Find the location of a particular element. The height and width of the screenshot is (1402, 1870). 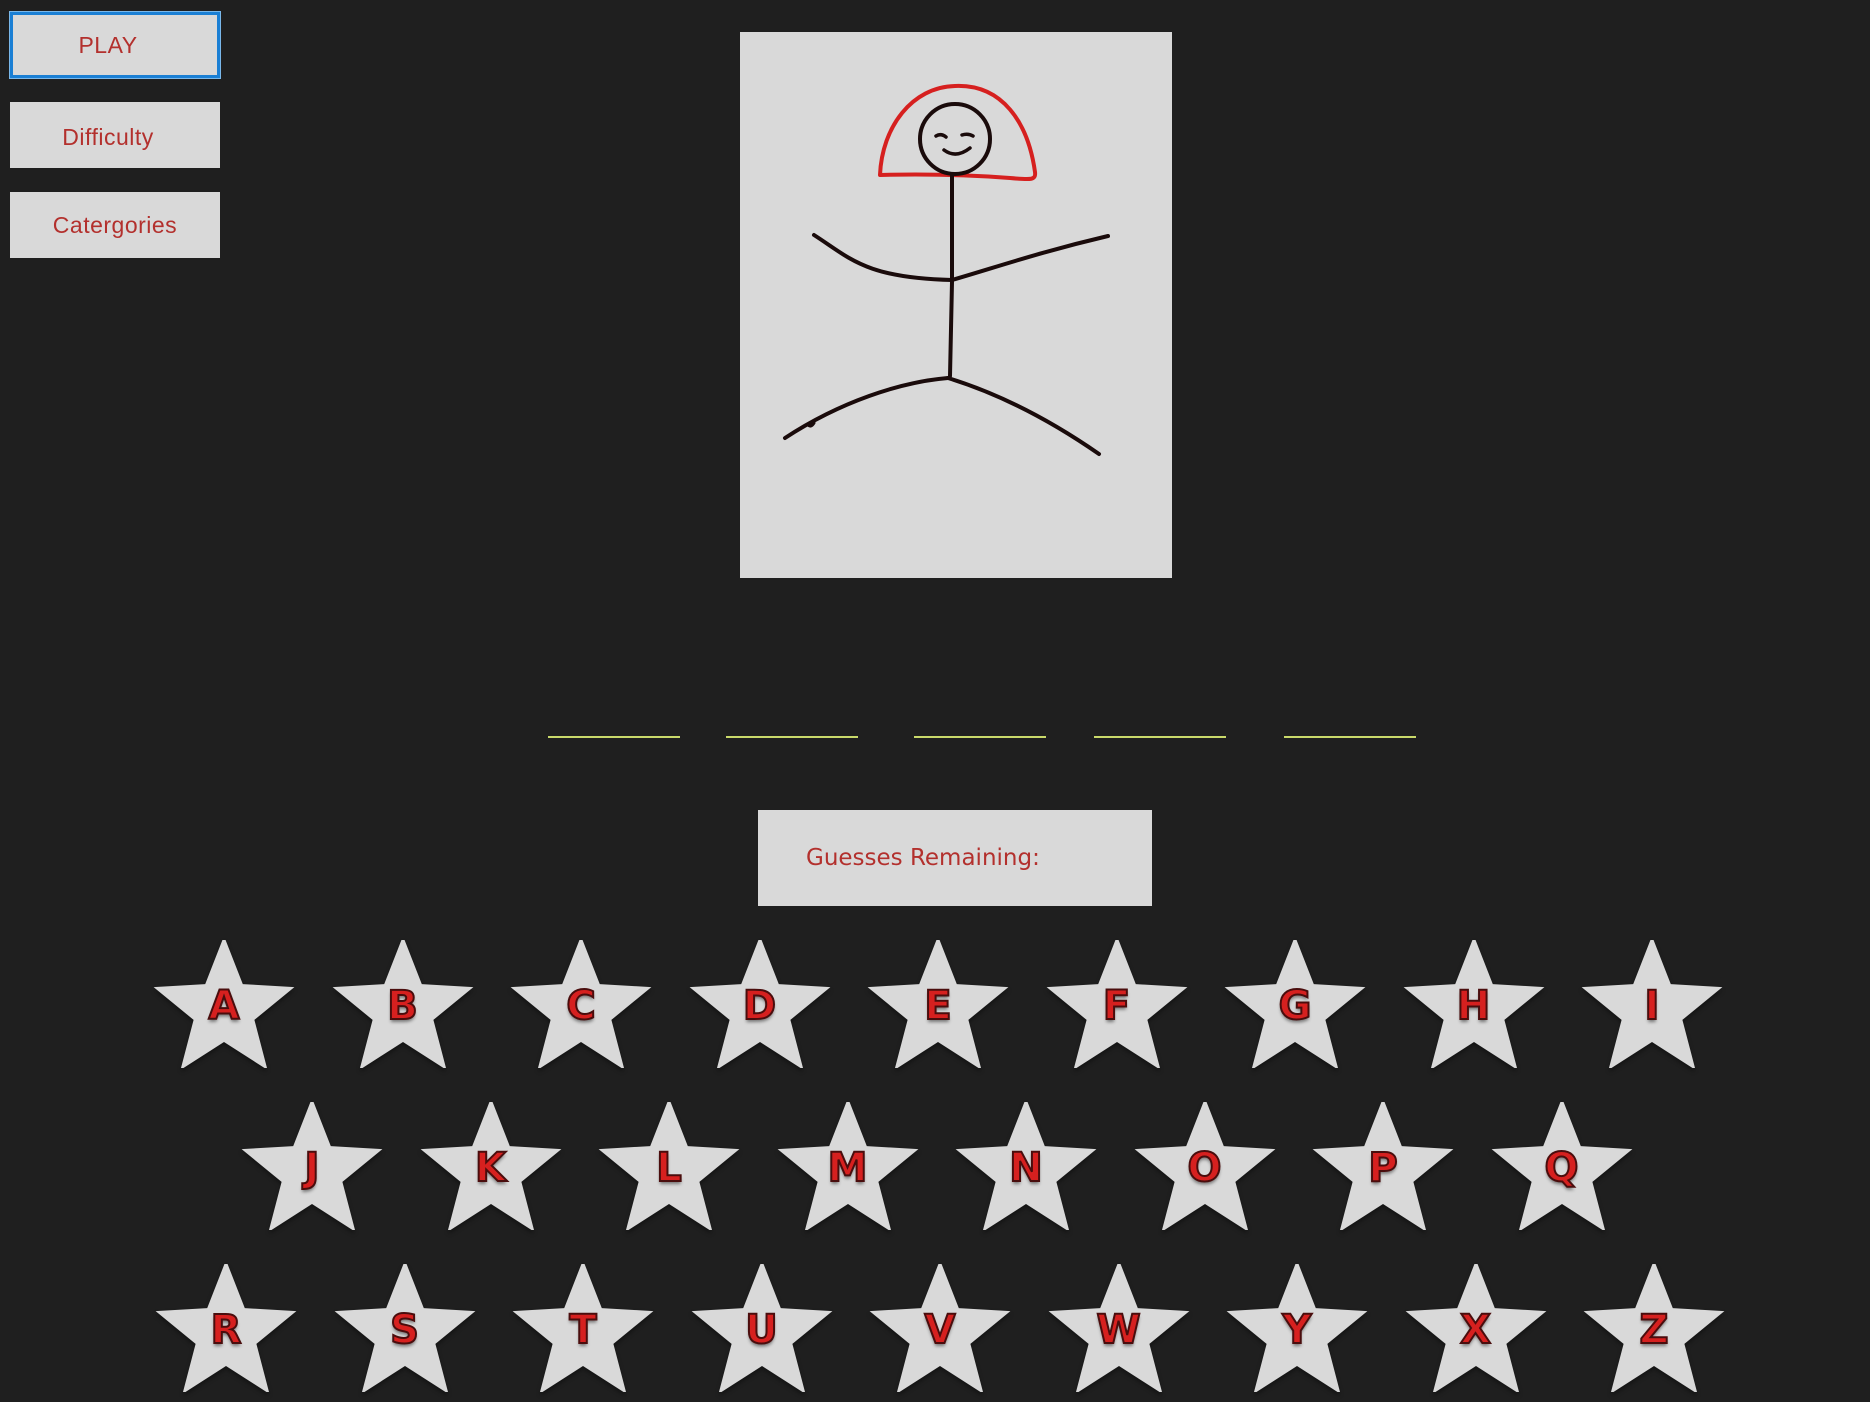

letter-key-label: P is located at coordinates (1382, 1168).